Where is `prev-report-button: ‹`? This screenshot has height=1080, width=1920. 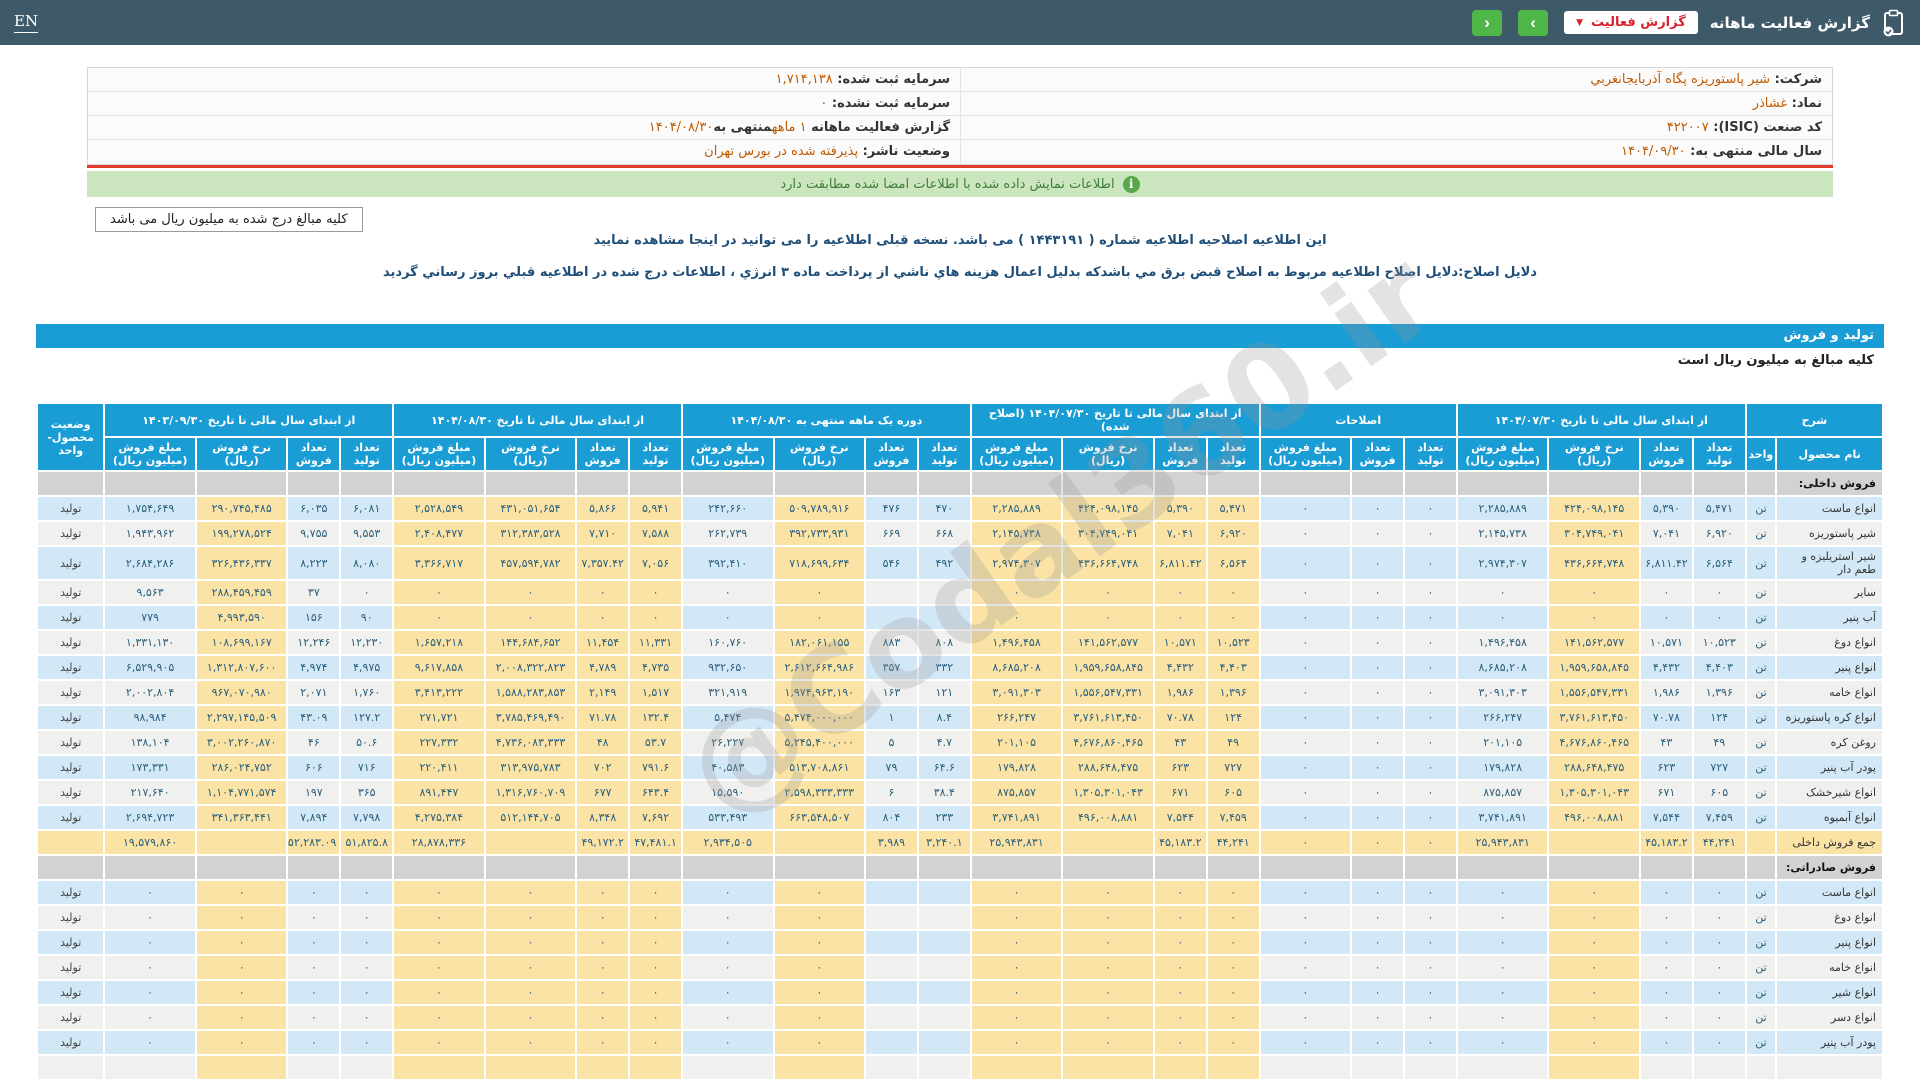
prev-report-button: ‹ is located at coordinates (1487, 22).